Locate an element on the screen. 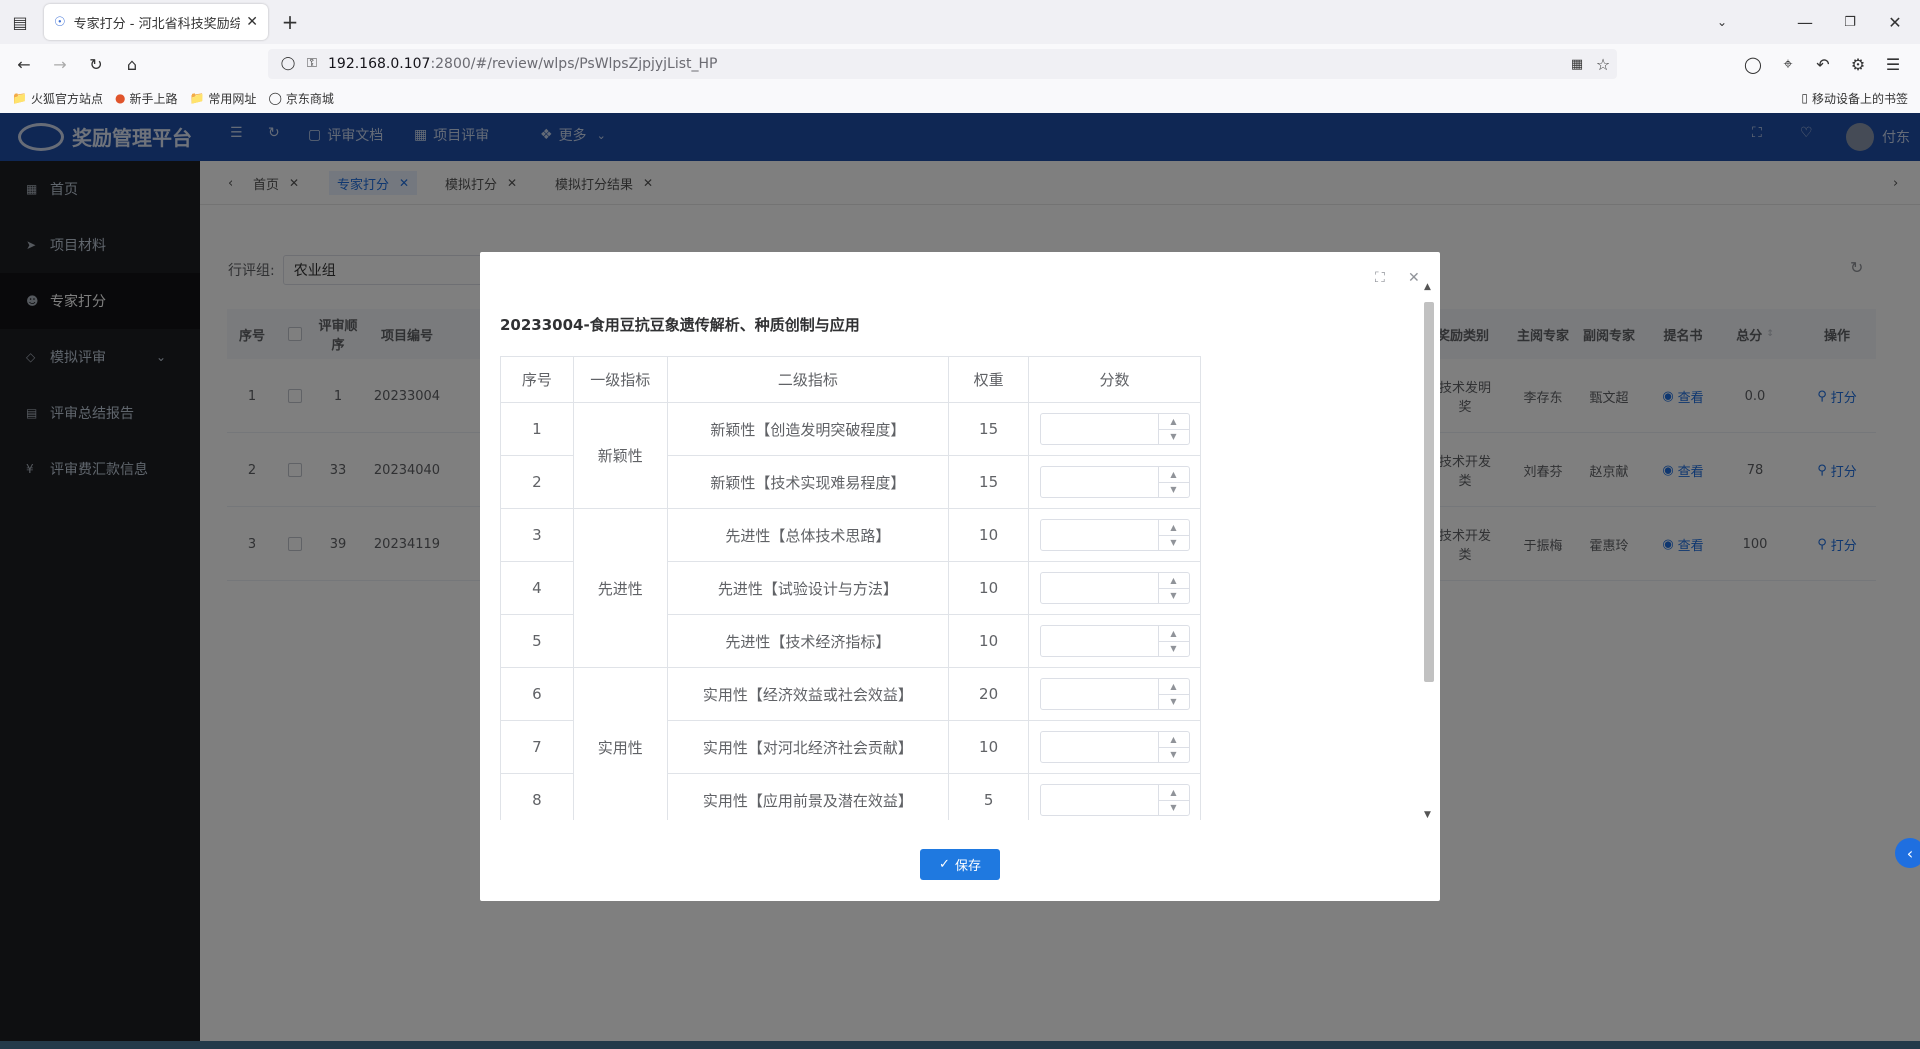 This screenshot has height=1049, width=1920. bookmark-item: ● 新手上路 is located at coordinates (146, 98).